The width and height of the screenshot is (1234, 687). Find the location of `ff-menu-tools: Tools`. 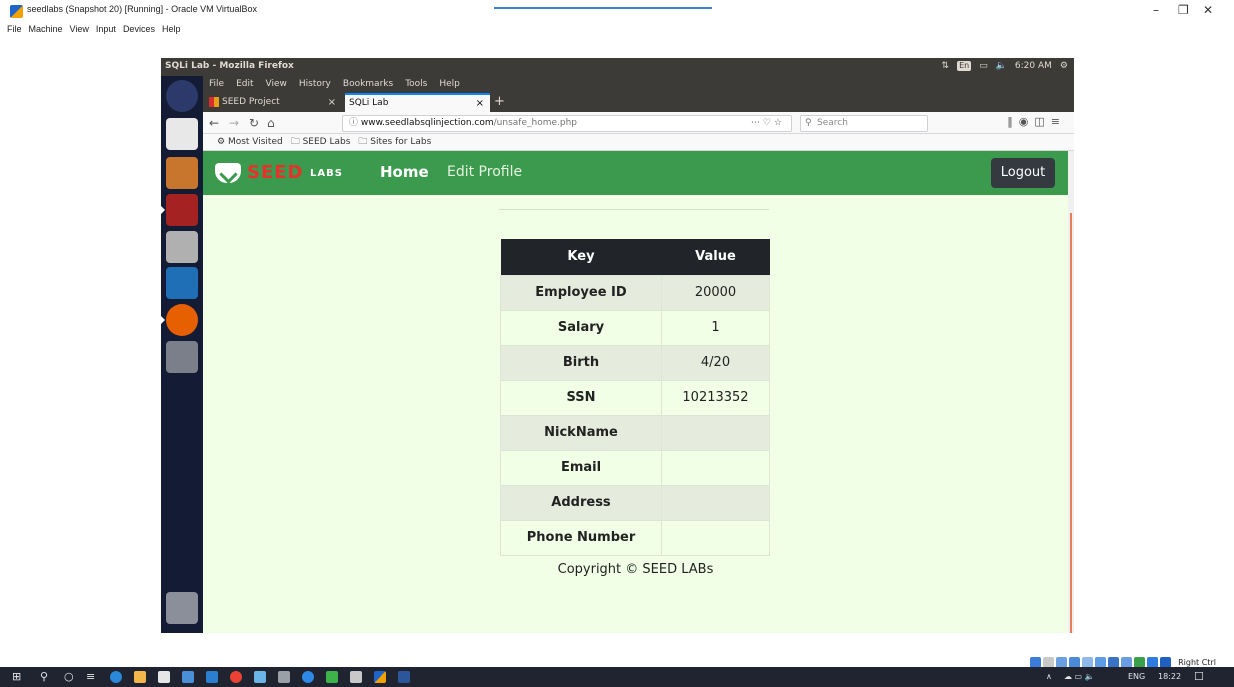

ff-menu-tools: Tools is located at coordinates (416, 84).